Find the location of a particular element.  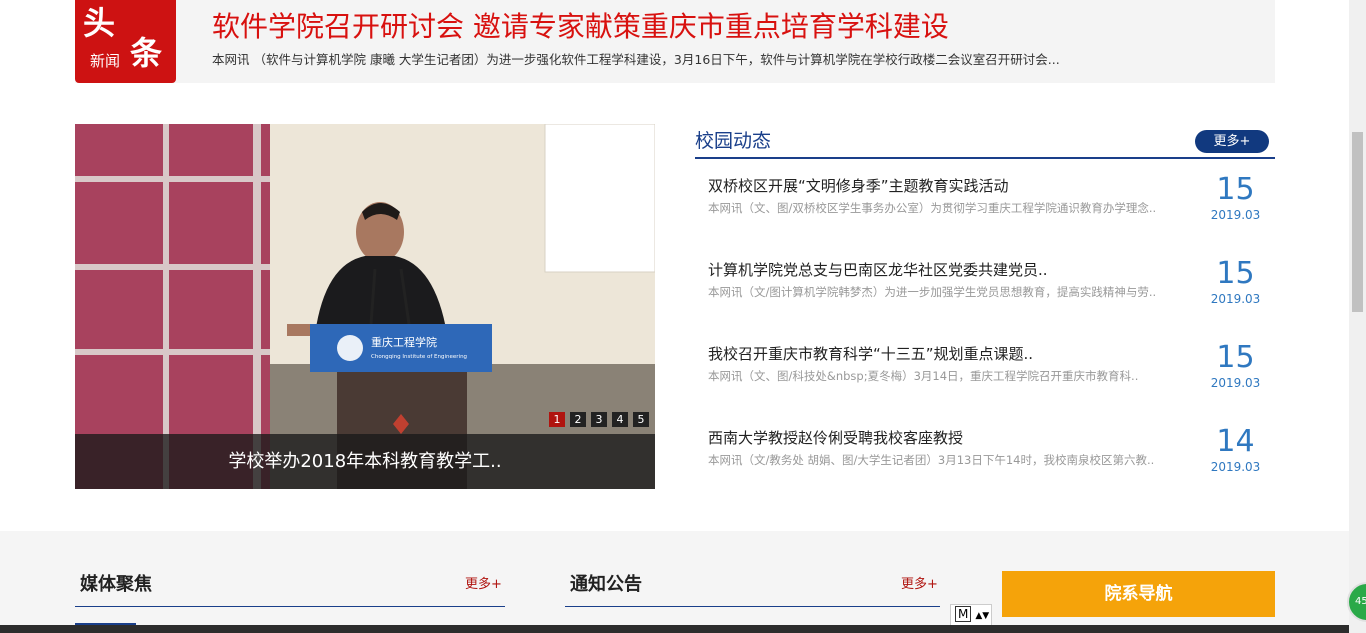

news-item-title: 双桥校区开展“文明修身季”主题教育实践活动 is located at coordinates (928, 186).